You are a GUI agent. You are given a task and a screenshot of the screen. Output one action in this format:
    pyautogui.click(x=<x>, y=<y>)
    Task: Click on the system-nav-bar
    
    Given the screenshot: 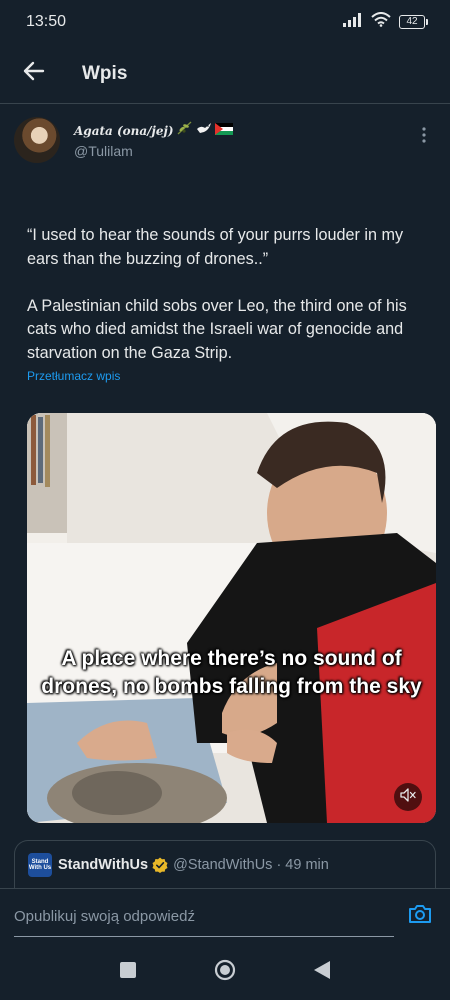 What is the action you would take?
    pyautogui.click(x=225, y=972)
    